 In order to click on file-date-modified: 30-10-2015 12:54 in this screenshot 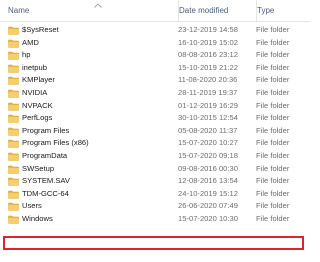, I will do `click(208, 118)`.